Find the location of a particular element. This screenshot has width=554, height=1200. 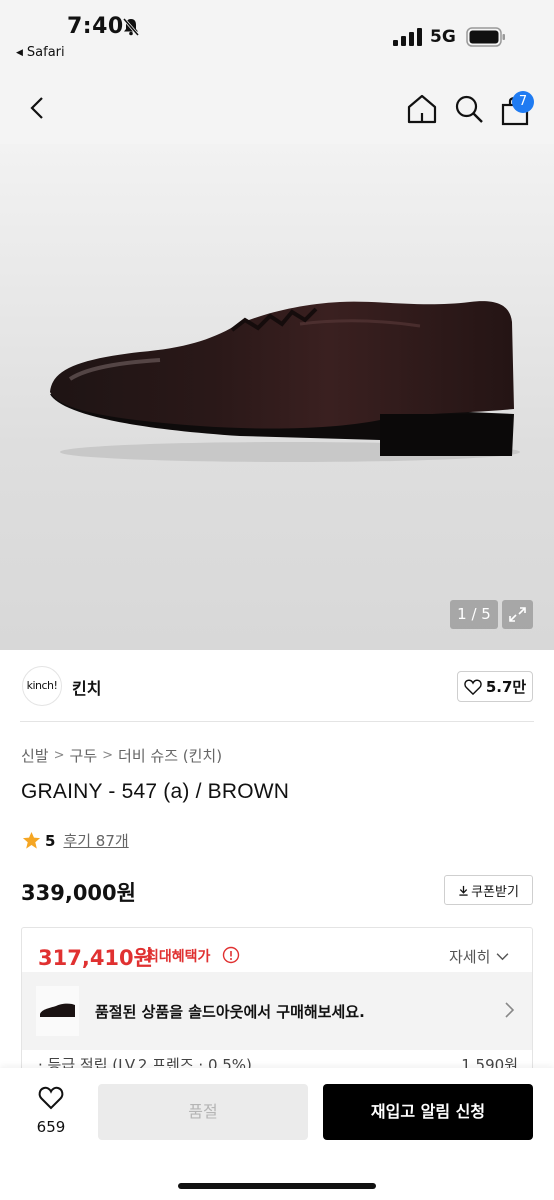

shoe-photo is located at coordinates (285, 381).